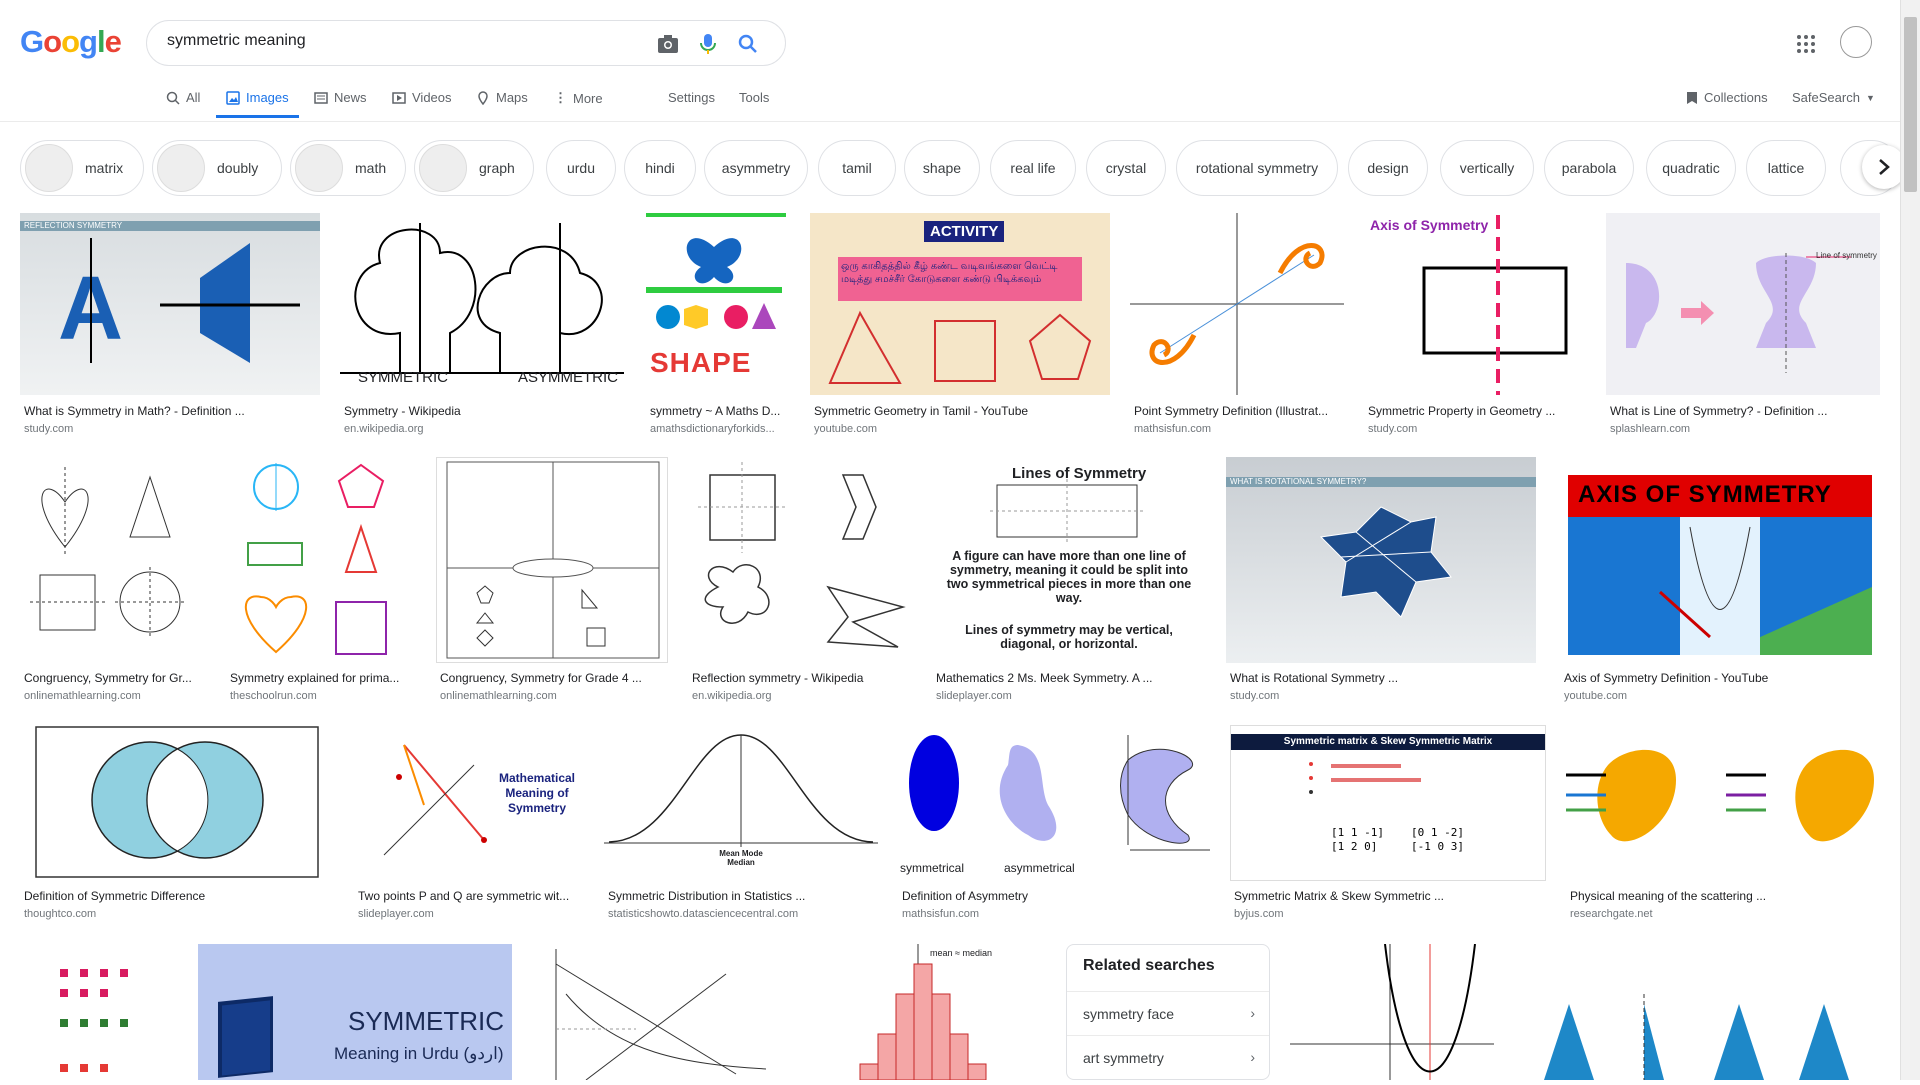 This screenshot has height=1085, width=1920. Describe the element at coordinates (756, 168) in the screenshot. I see `chip-asymmetry: asymmetry` at that location.